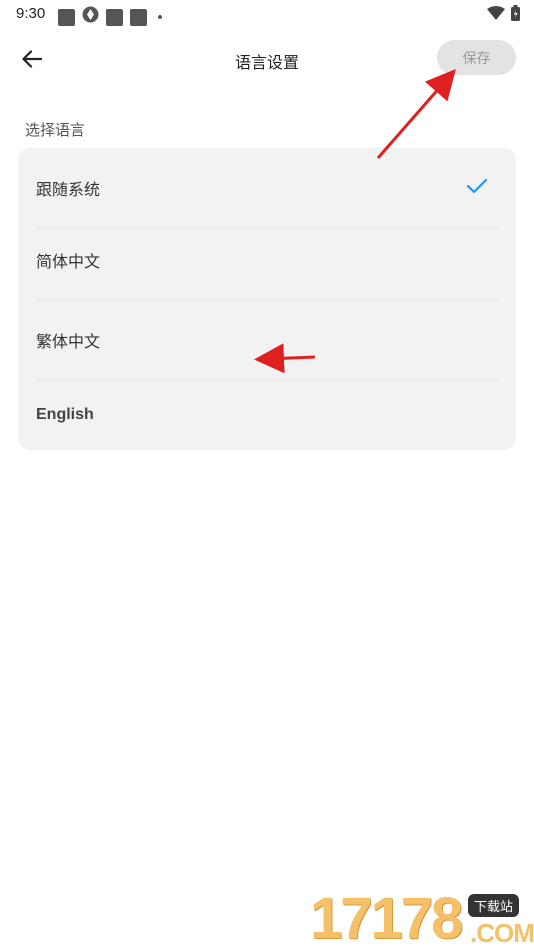 Image resolution: width=534 pixels, height=951 pixels. Describe the element at coordinates (31, 13) in the screenshot. I see `status-time: 9:30` at that location.